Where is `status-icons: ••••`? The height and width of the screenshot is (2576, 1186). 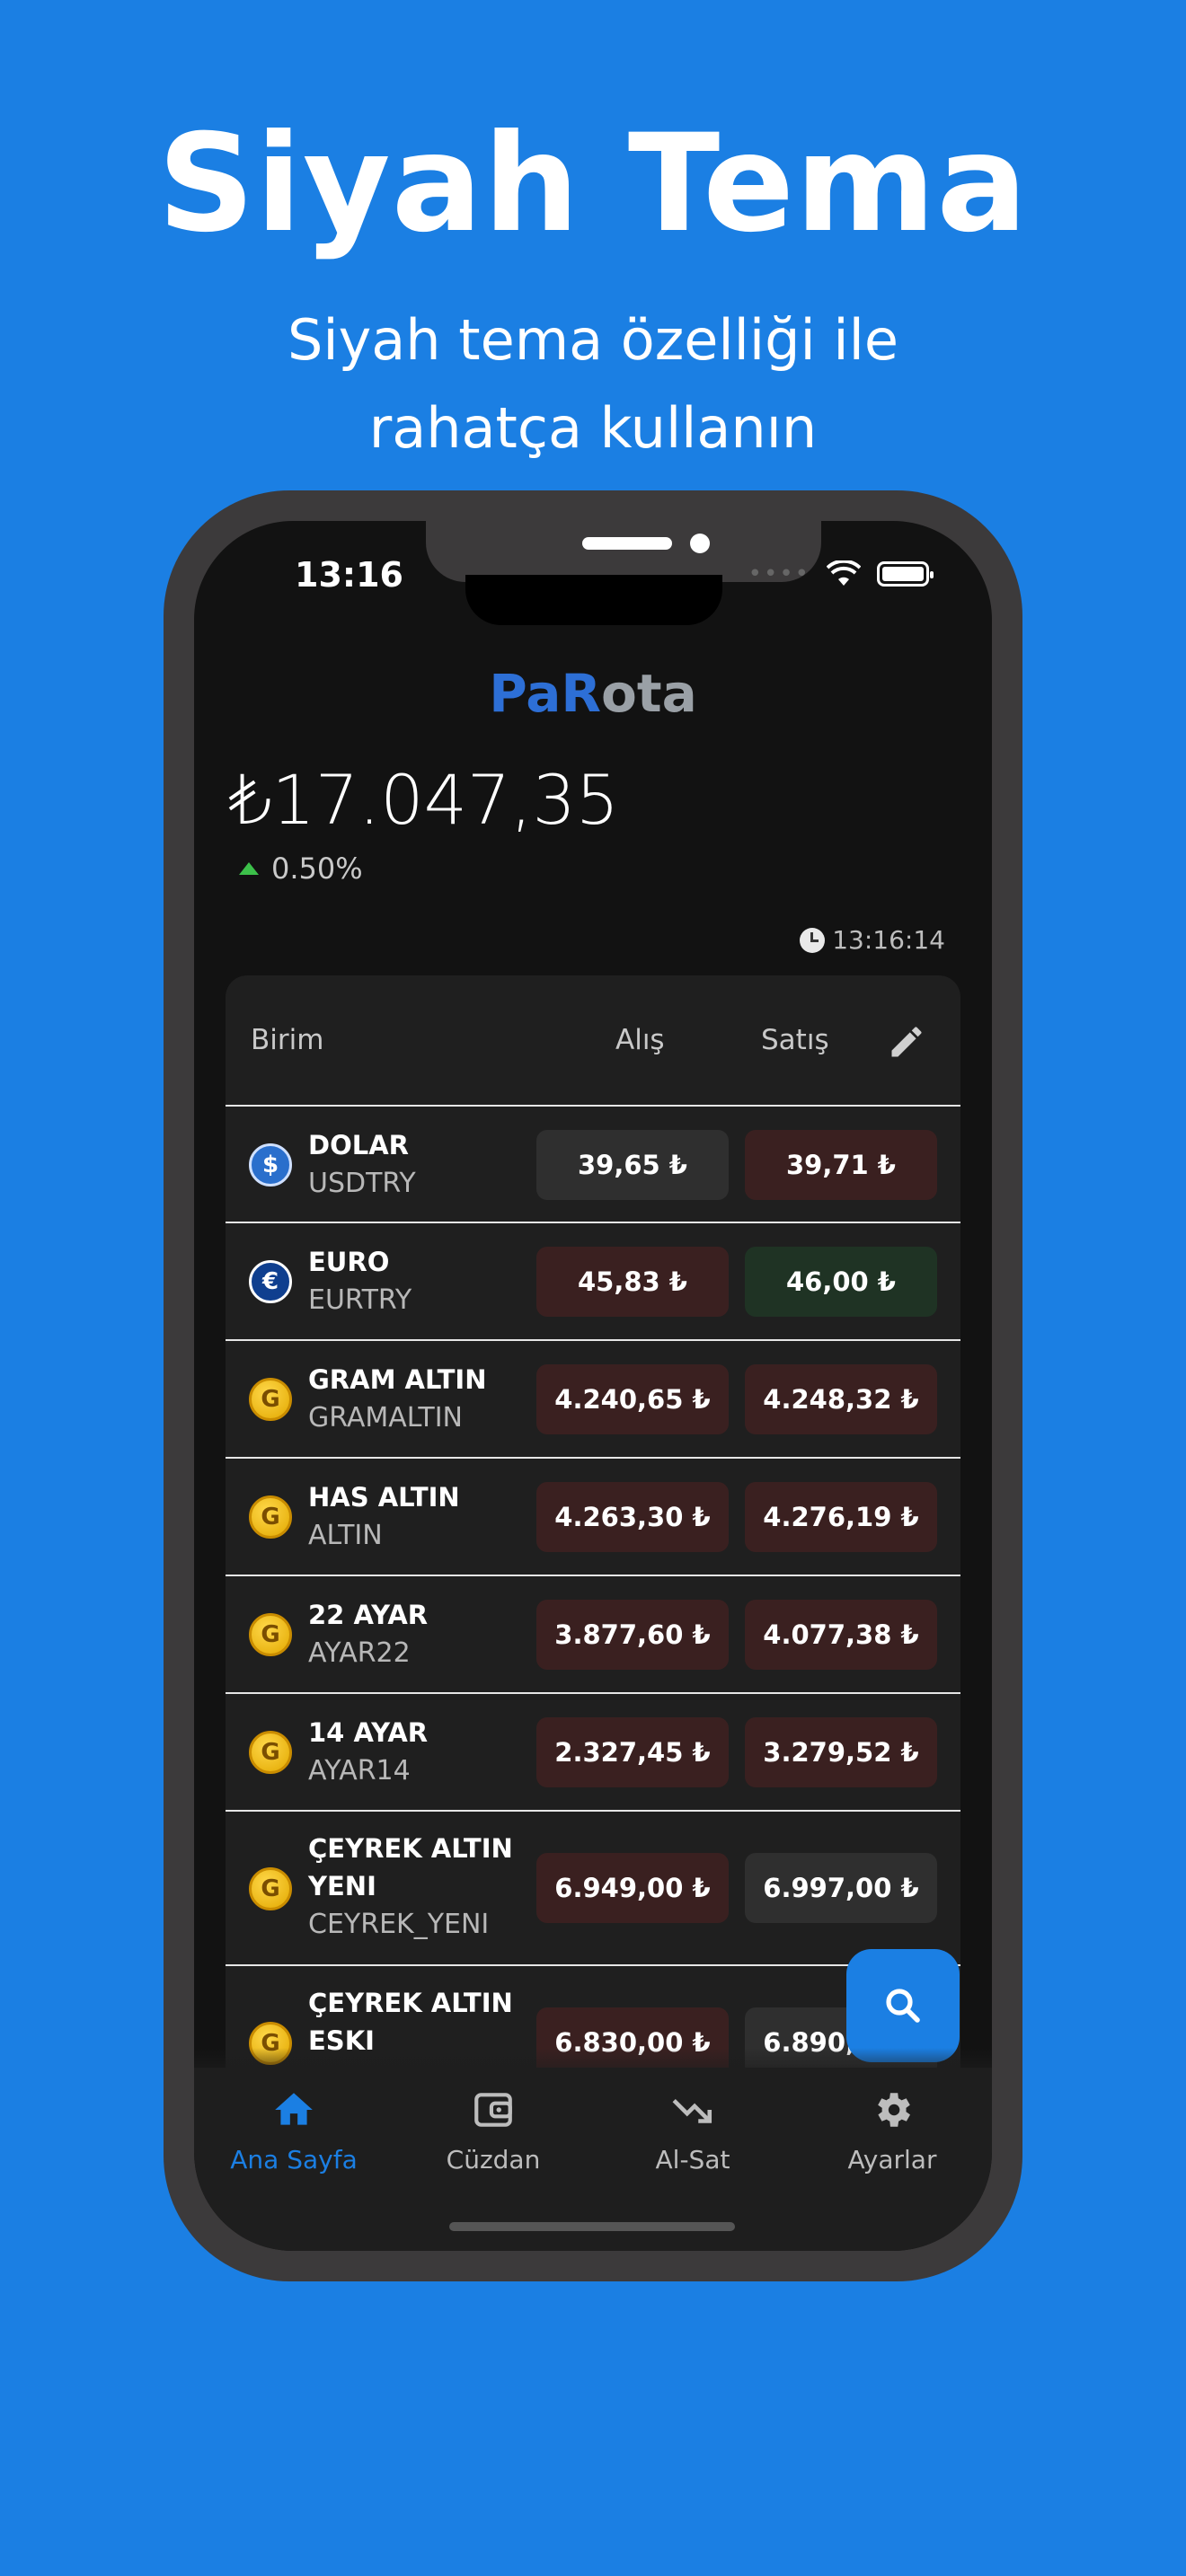 status-icons: •••• is located at coordinates (841, 573).